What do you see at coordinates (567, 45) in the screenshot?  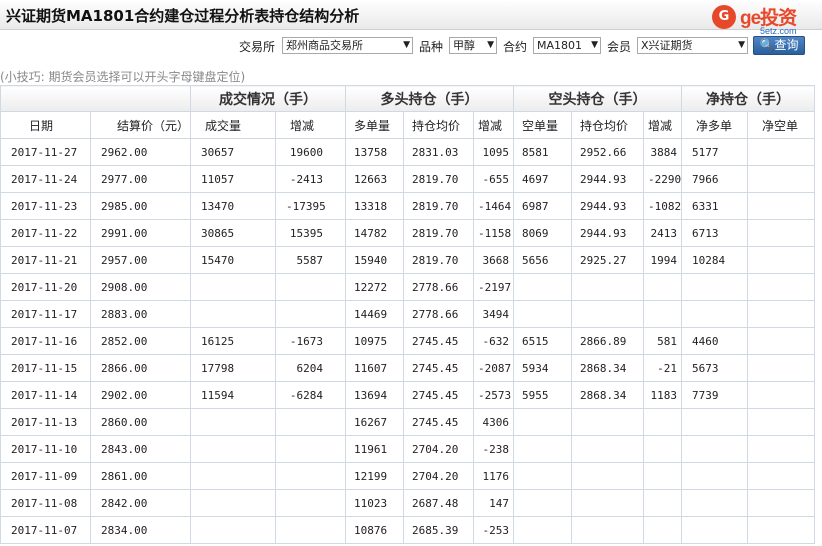 I see `contract-select: MA1801 ▼` at bounding box center [567, 45].